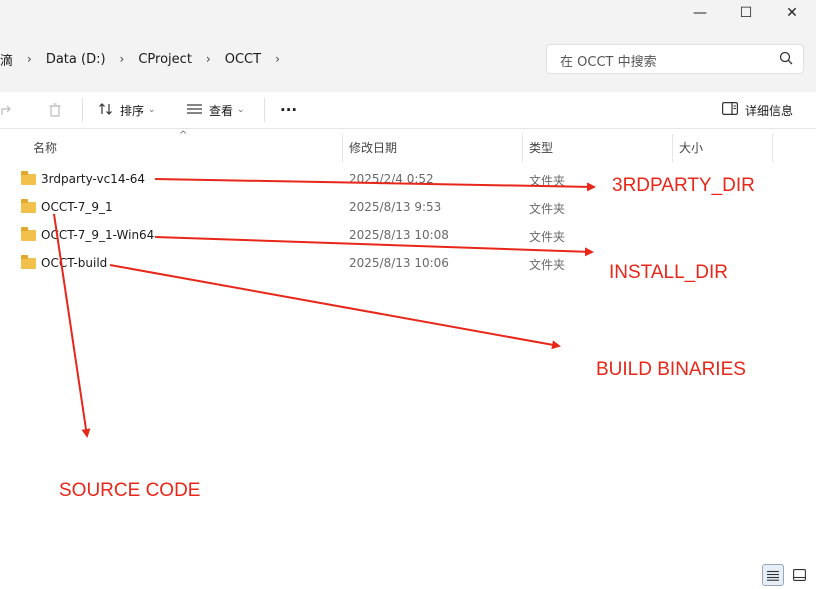 This screenshot has width=816, height=589. I want to click on arrow-build, so click(335, 307).